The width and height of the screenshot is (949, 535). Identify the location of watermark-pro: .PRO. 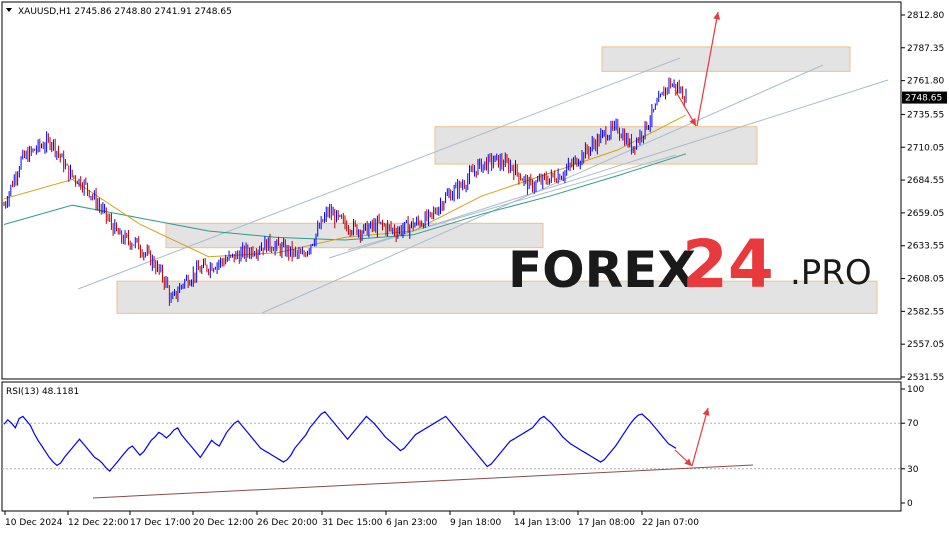
(831, 273).